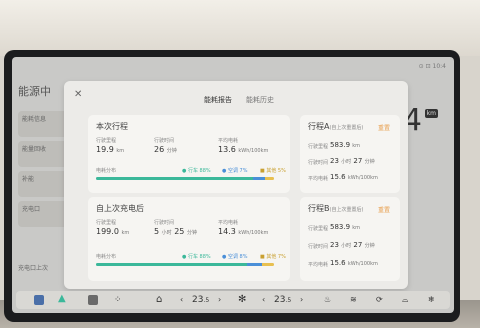 The width and height of the screenshot is (480, 328). I want to click on tab-energy-report: 能耗报告, so click(218, 100).